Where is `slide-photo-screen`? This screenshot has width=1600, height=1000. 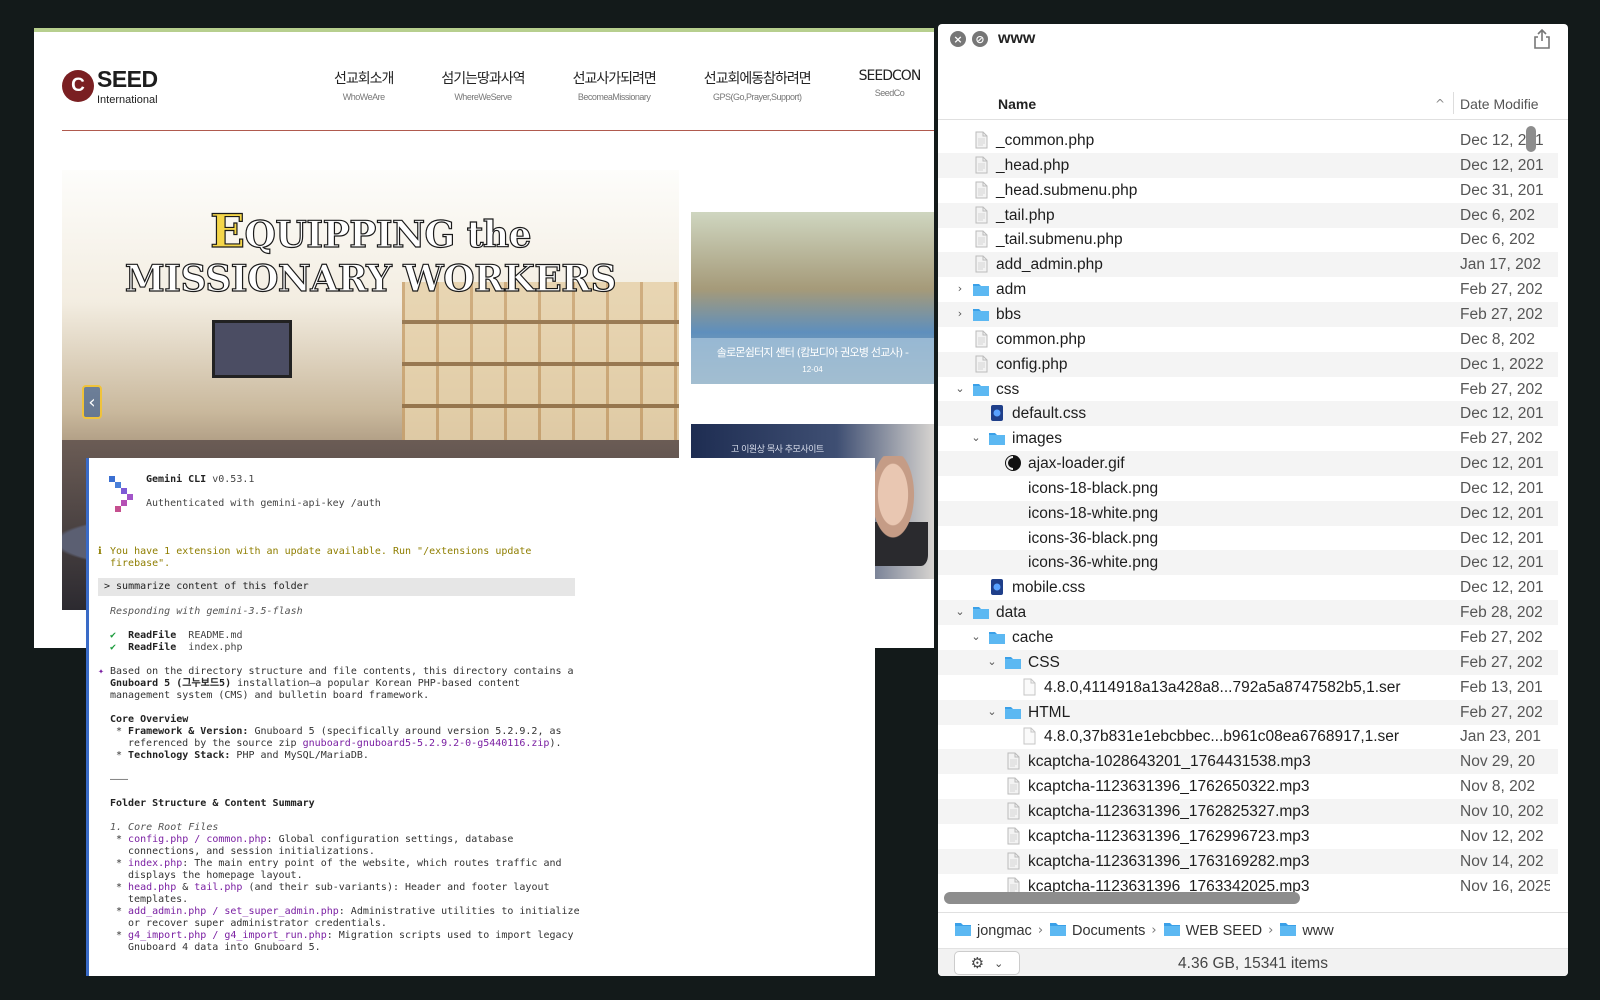 slide-photo-screen is located at coordinates (252, 349).